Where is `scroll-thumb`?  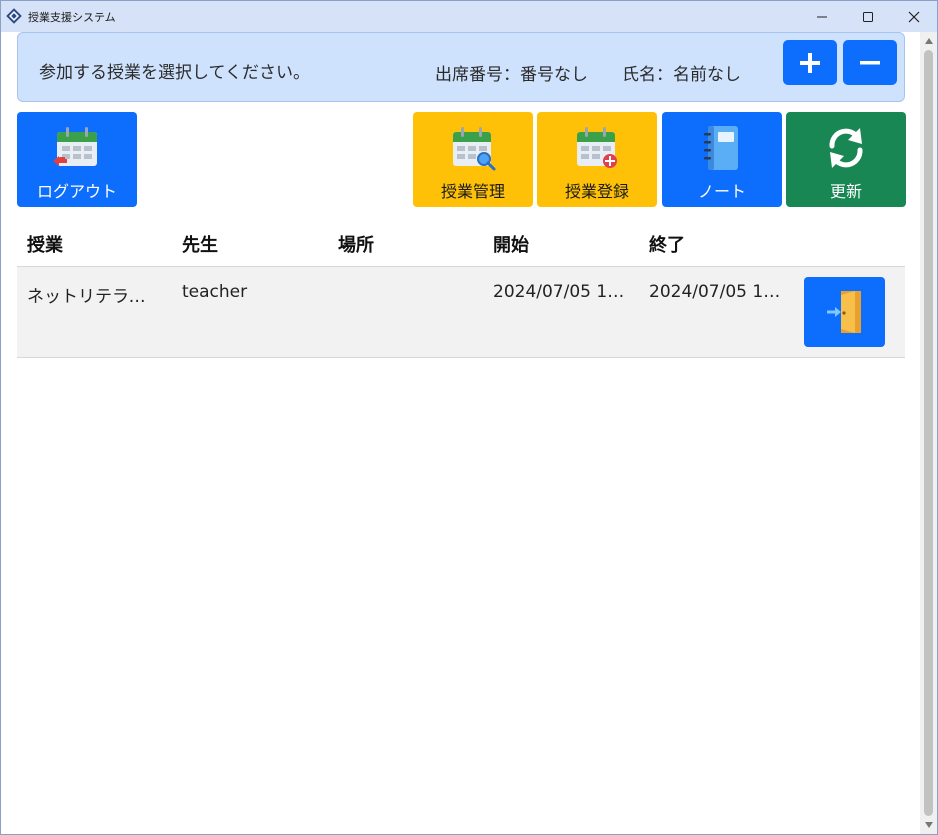
scroll-thumb is located at coordinates (928, 433).